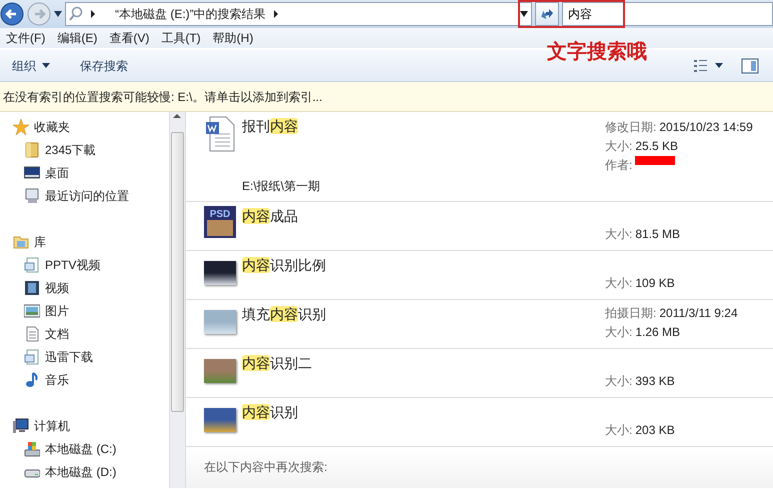 This screenshot has width=773, height=489. What do you see at coordinates (706, 127) in the screenshot?
I see `detail-value: 2015/10/23 14:59` at bounding box center [706, 127].